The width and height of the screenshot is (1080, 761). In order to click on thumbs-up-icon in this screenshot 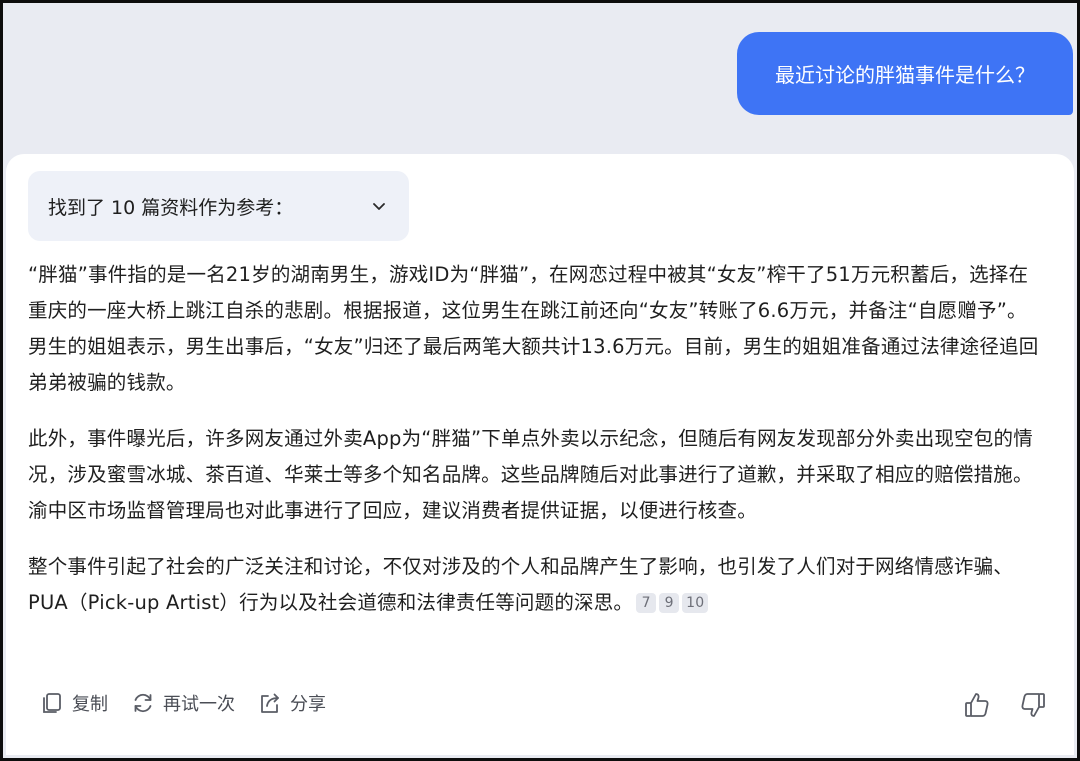, I will do `click(977, 705)`.